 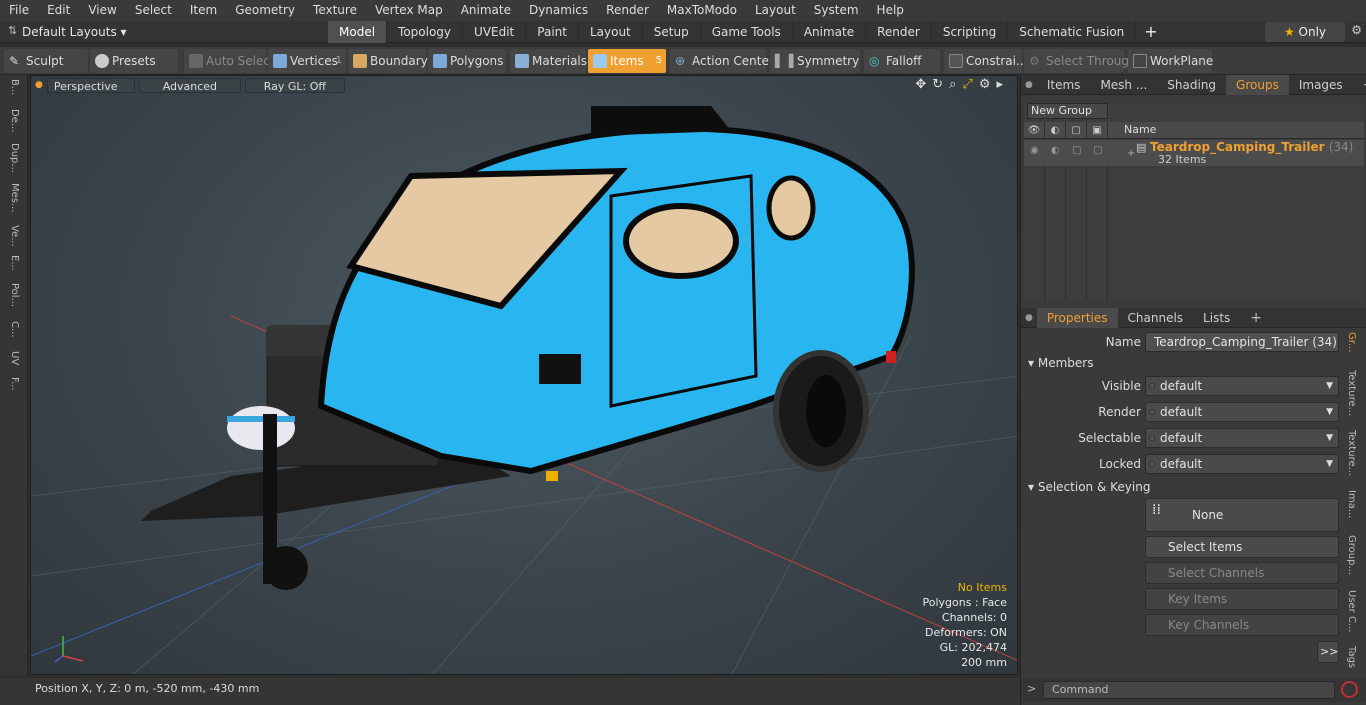 What do you see at coordinates (39, 85) in the screenshot?
I see `viewport-menu-icon: ●` at bounding box center [39, 85].